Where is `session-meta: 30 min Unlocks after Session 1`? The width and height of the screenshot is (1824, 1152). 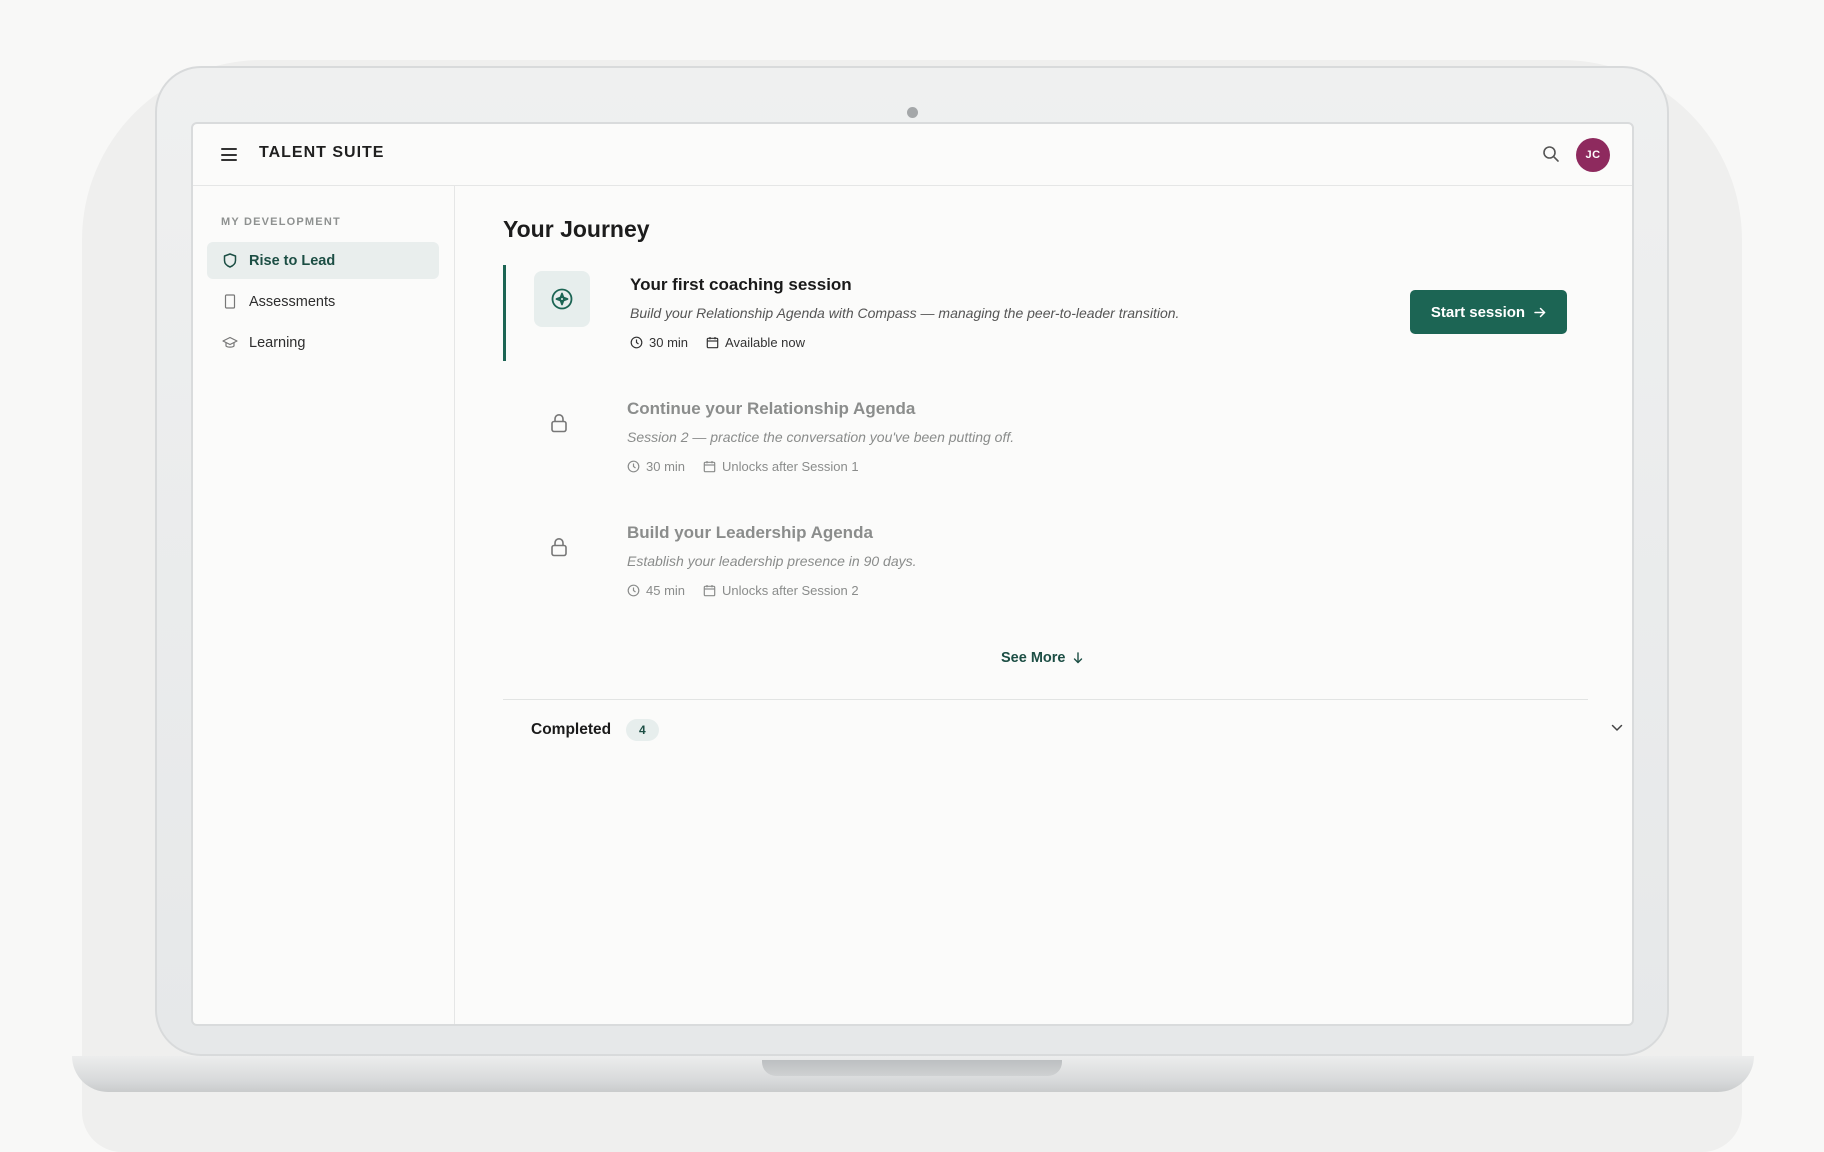
session-meta: 30 min Unlocks after Session 1 is located at coordinates (752, 466).